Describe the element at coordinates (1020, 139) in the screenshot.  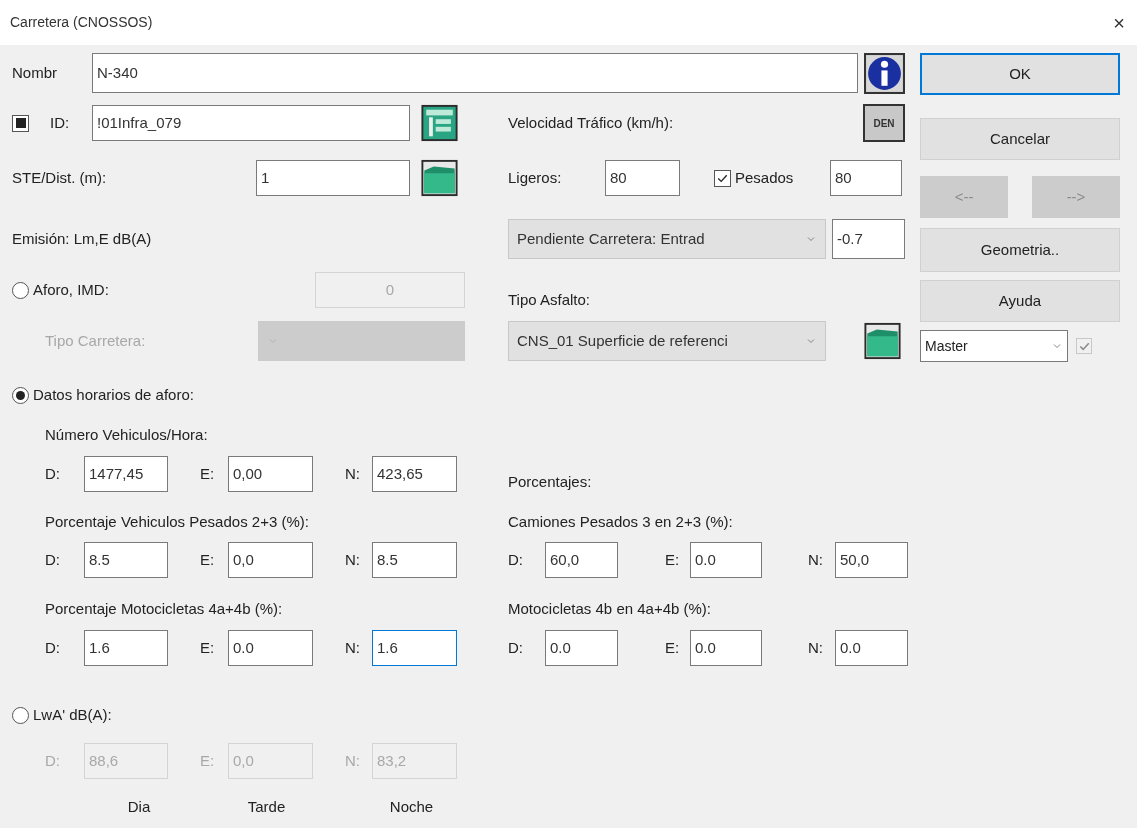
I see `dialog-button: Cancelar` at that location.